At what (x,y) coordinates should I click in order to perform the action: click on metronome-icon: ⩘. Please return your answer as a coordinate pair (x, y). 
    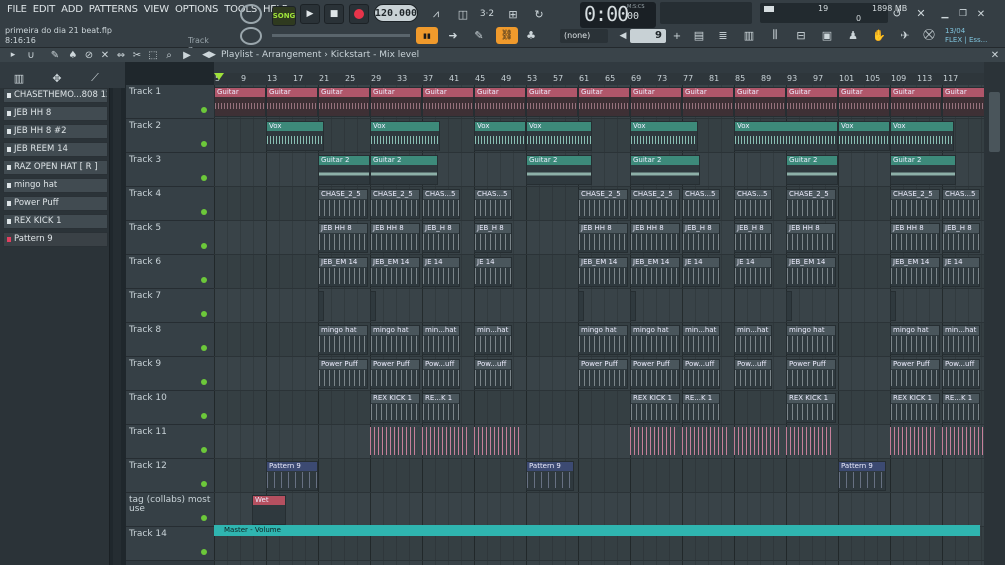
    Looking at the image, I should click on (436, 14).